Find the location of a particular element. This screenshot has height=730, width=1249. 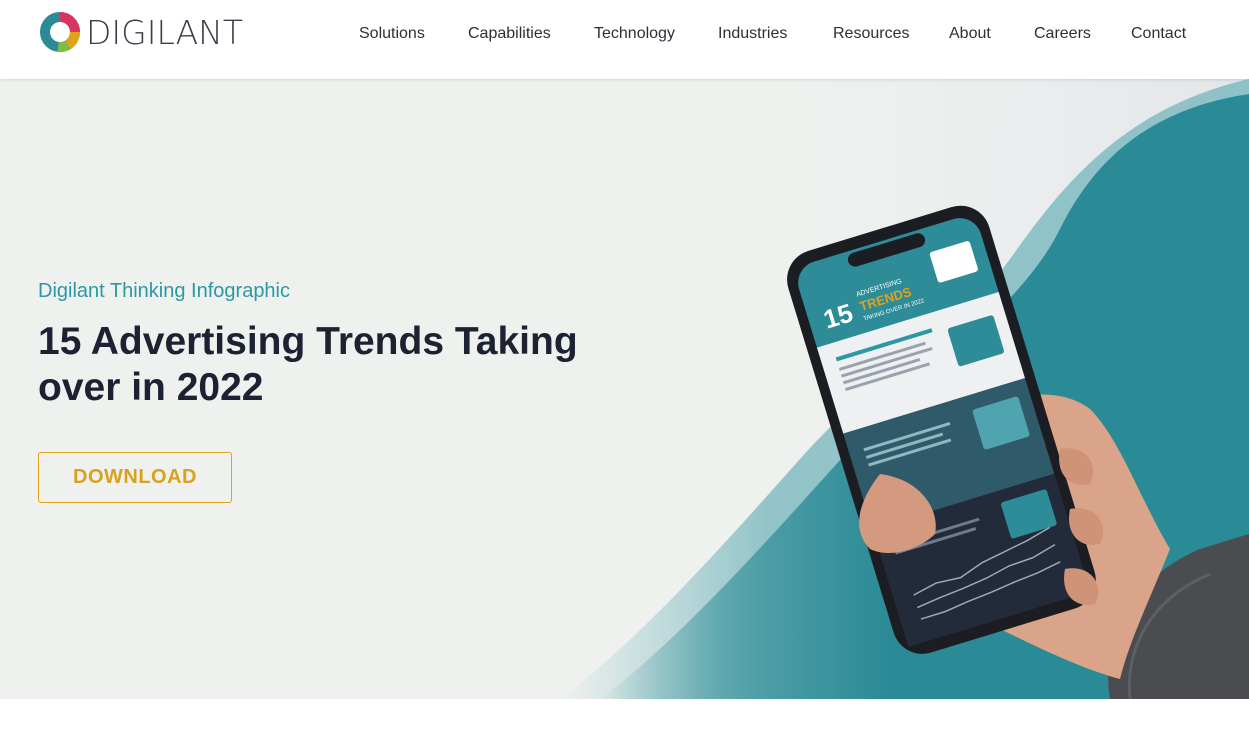

nav-item-technology: Technology is located at coordinates (634, 34).